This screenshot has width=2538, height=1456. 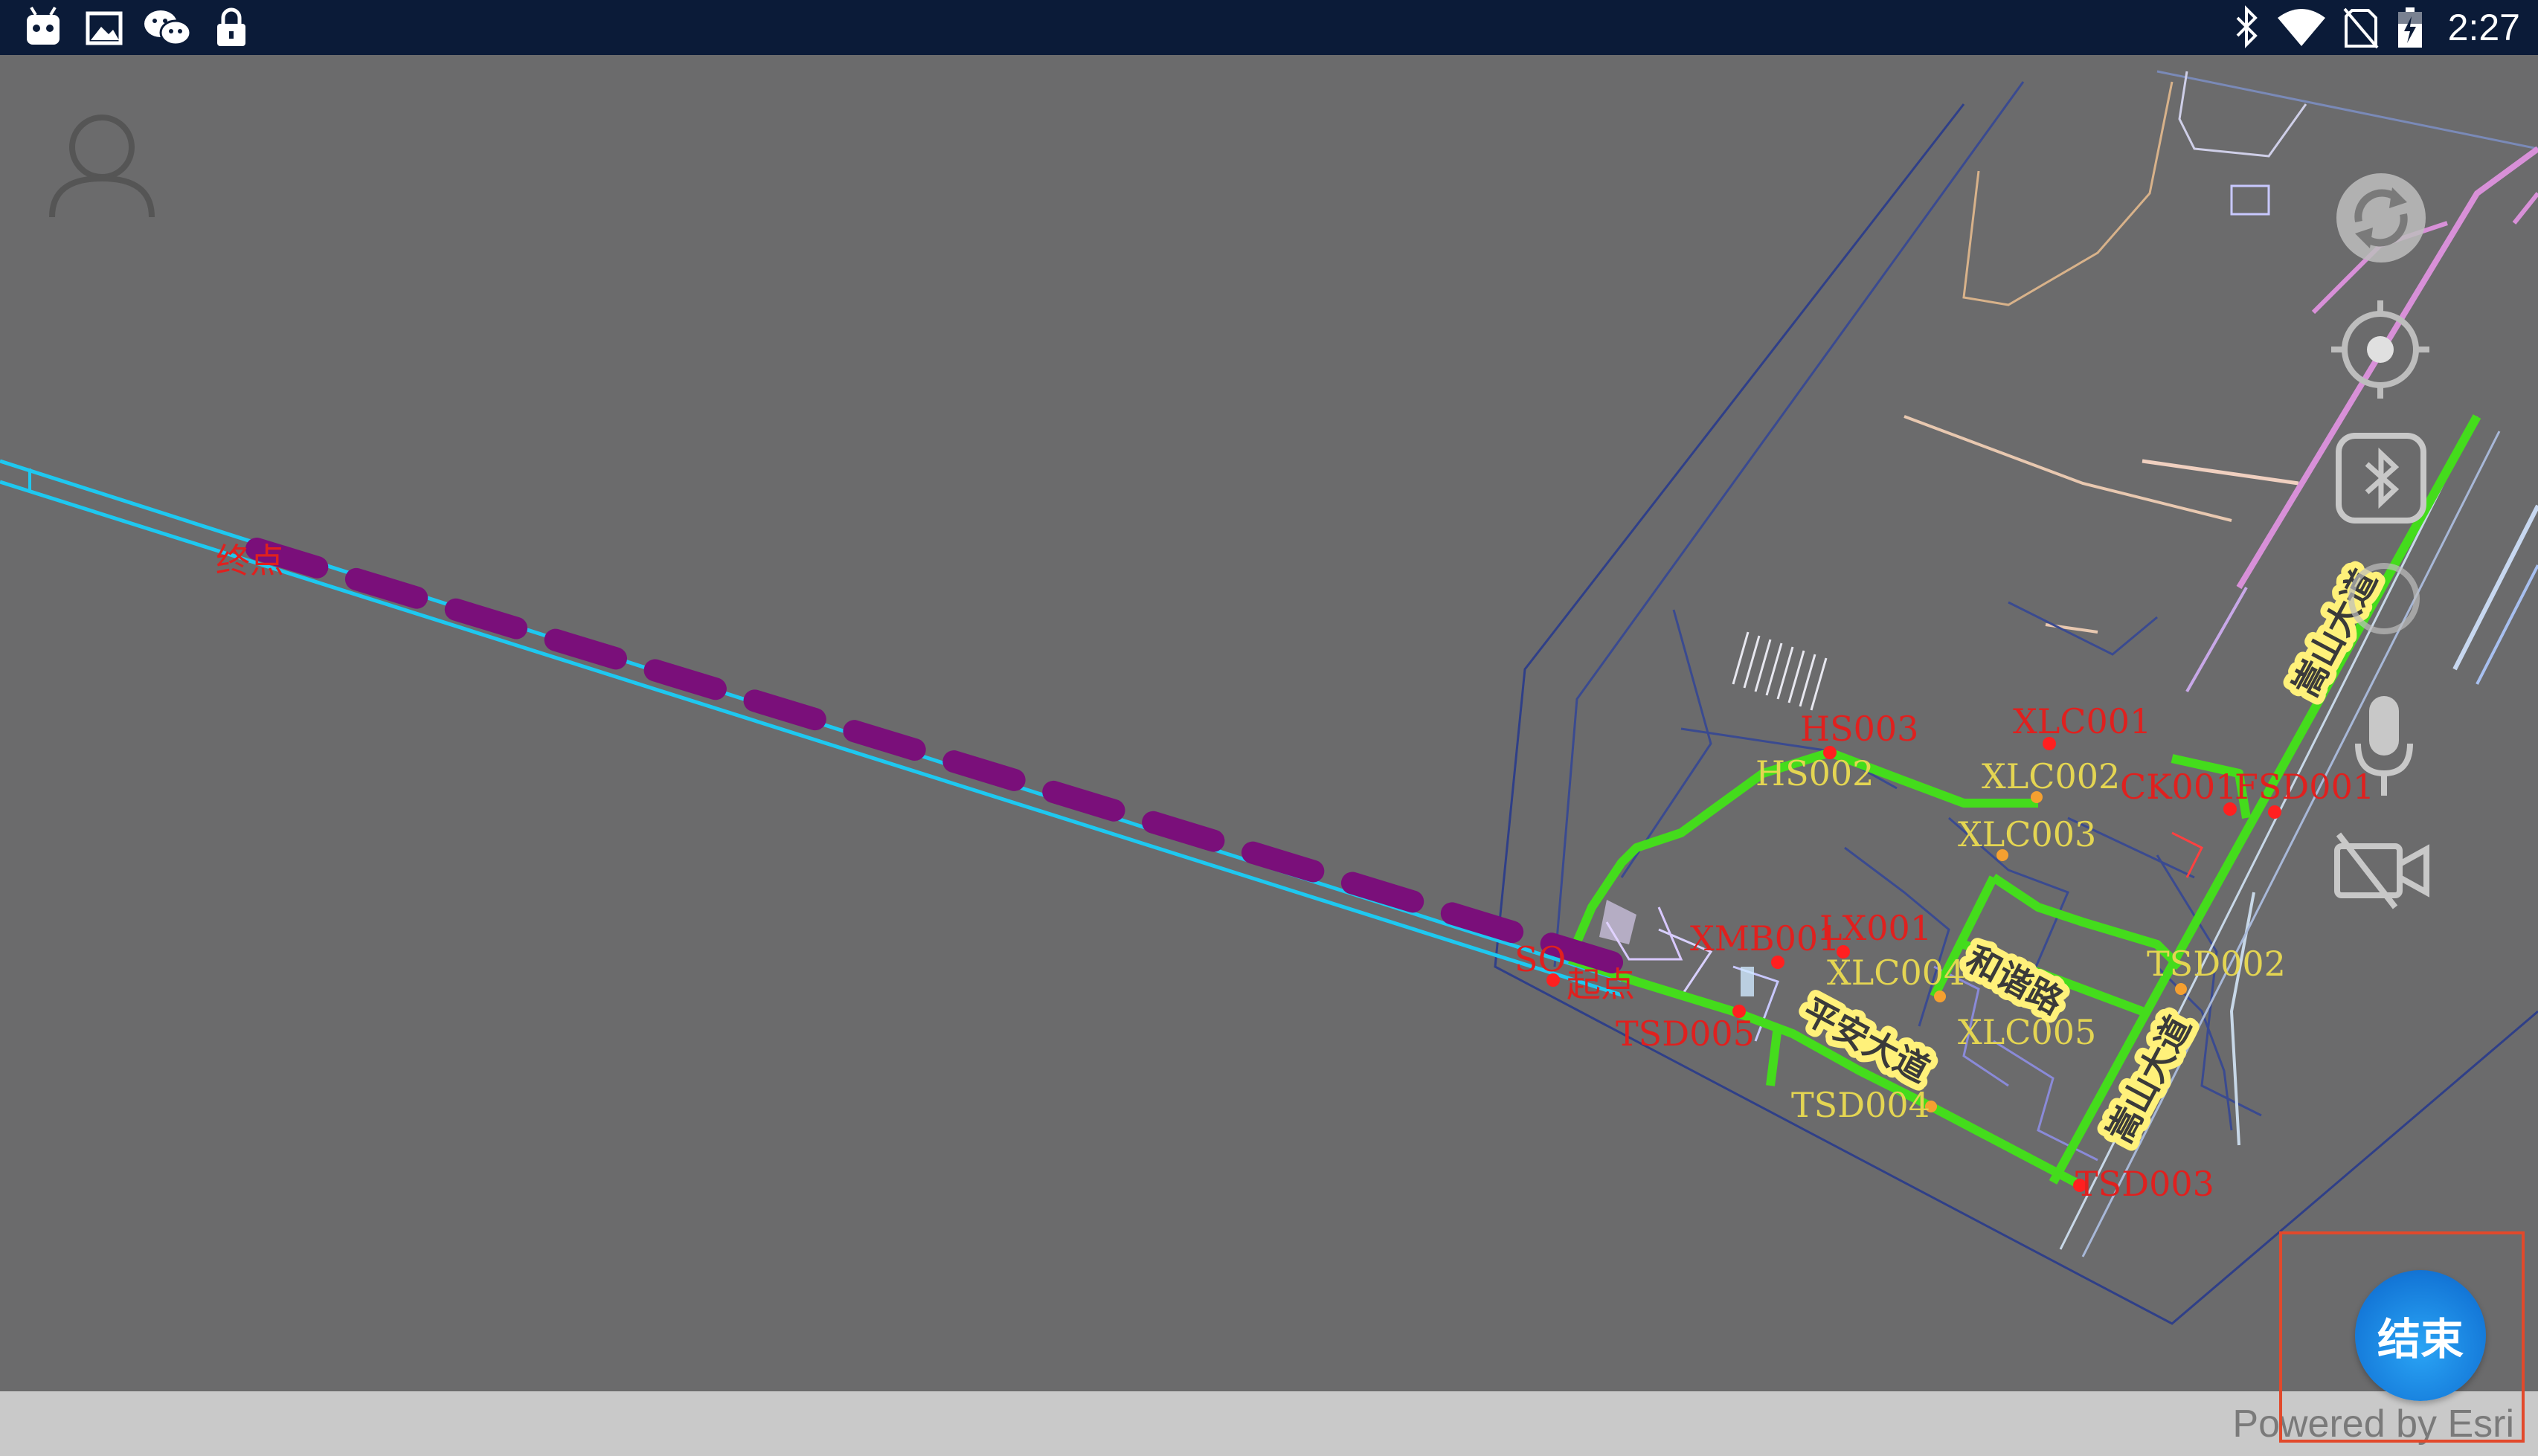 What do you see at coordinates (2144, 1184) in the screenshot?
I see `label-tsd003: TSD003` at bounding box center [2144, 1184].